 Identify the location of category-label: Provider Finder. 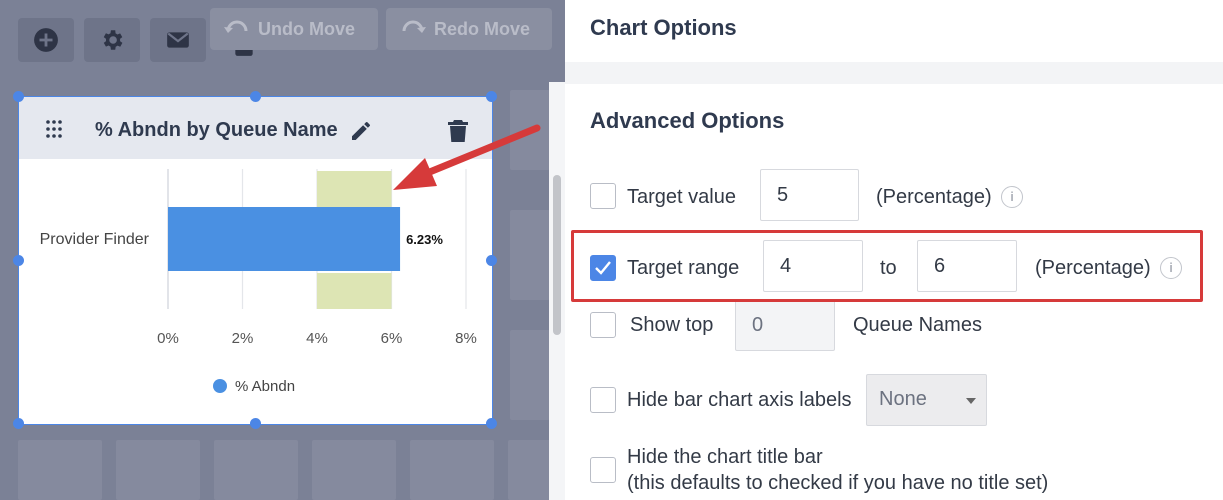
(95, 239).